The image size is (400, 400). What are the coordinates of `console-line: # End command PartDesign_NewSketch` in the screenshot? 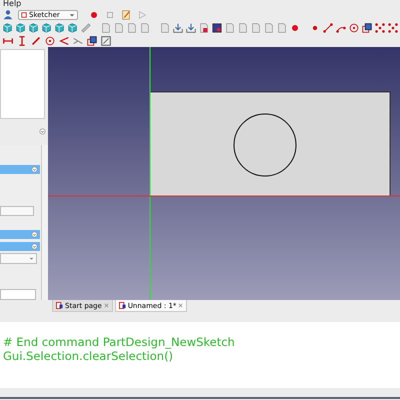 It's located at (119, 342).